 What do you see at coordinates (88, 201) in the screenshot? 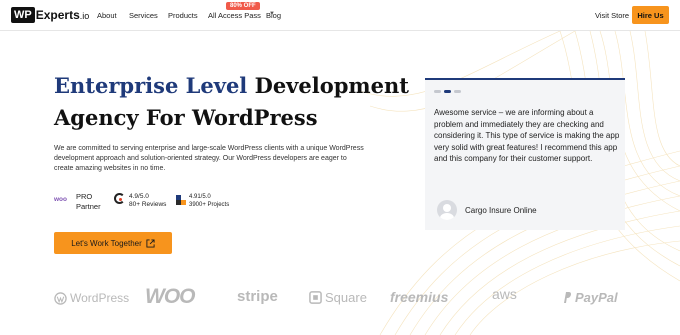
I see `woo-pro-partner: PRO Partner` at bounding box center [88, 201].